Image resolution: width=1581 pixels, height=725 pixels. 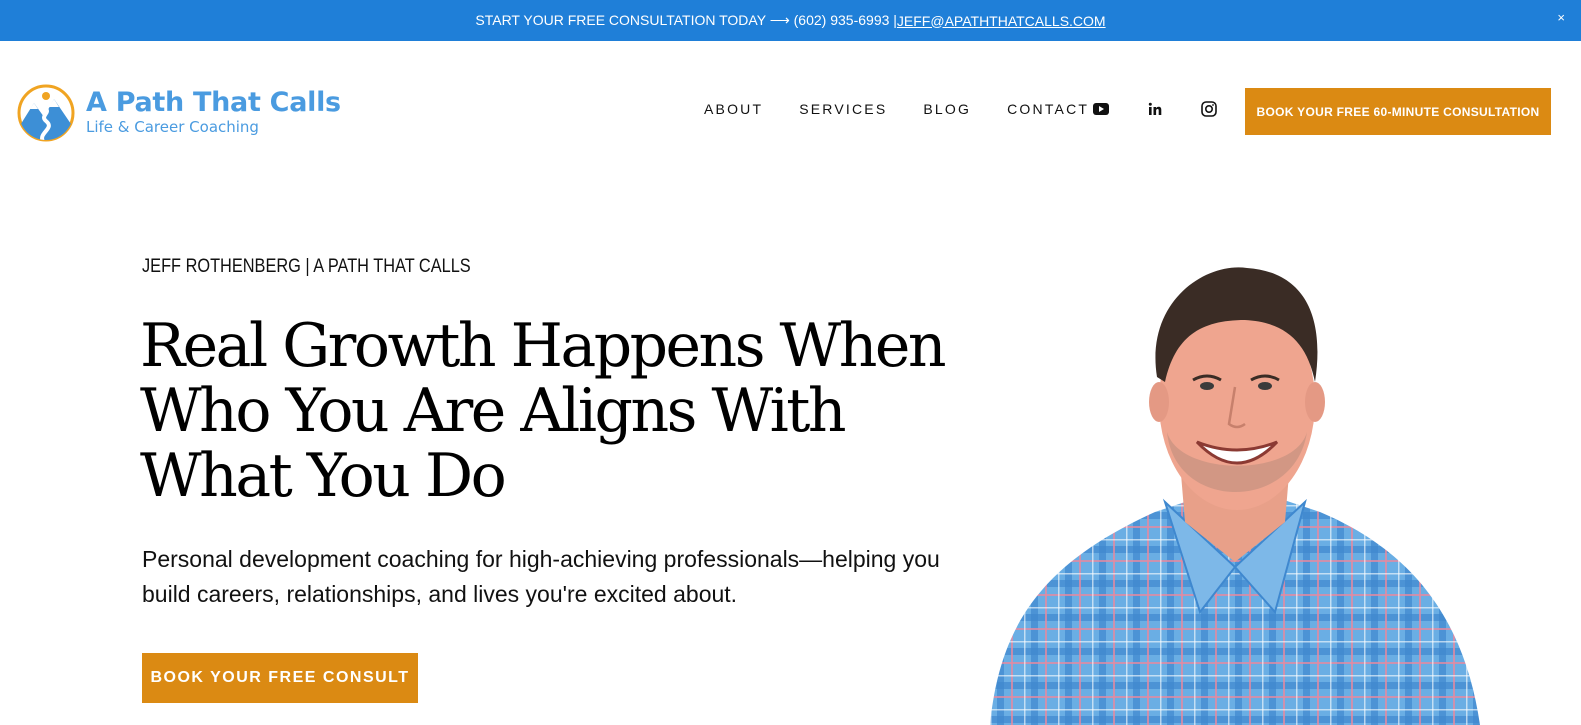 What do you see at coordinates (733, 109) in the screenshot?
I see `nav-about: ABOUT` at bounding box center [733, 109].